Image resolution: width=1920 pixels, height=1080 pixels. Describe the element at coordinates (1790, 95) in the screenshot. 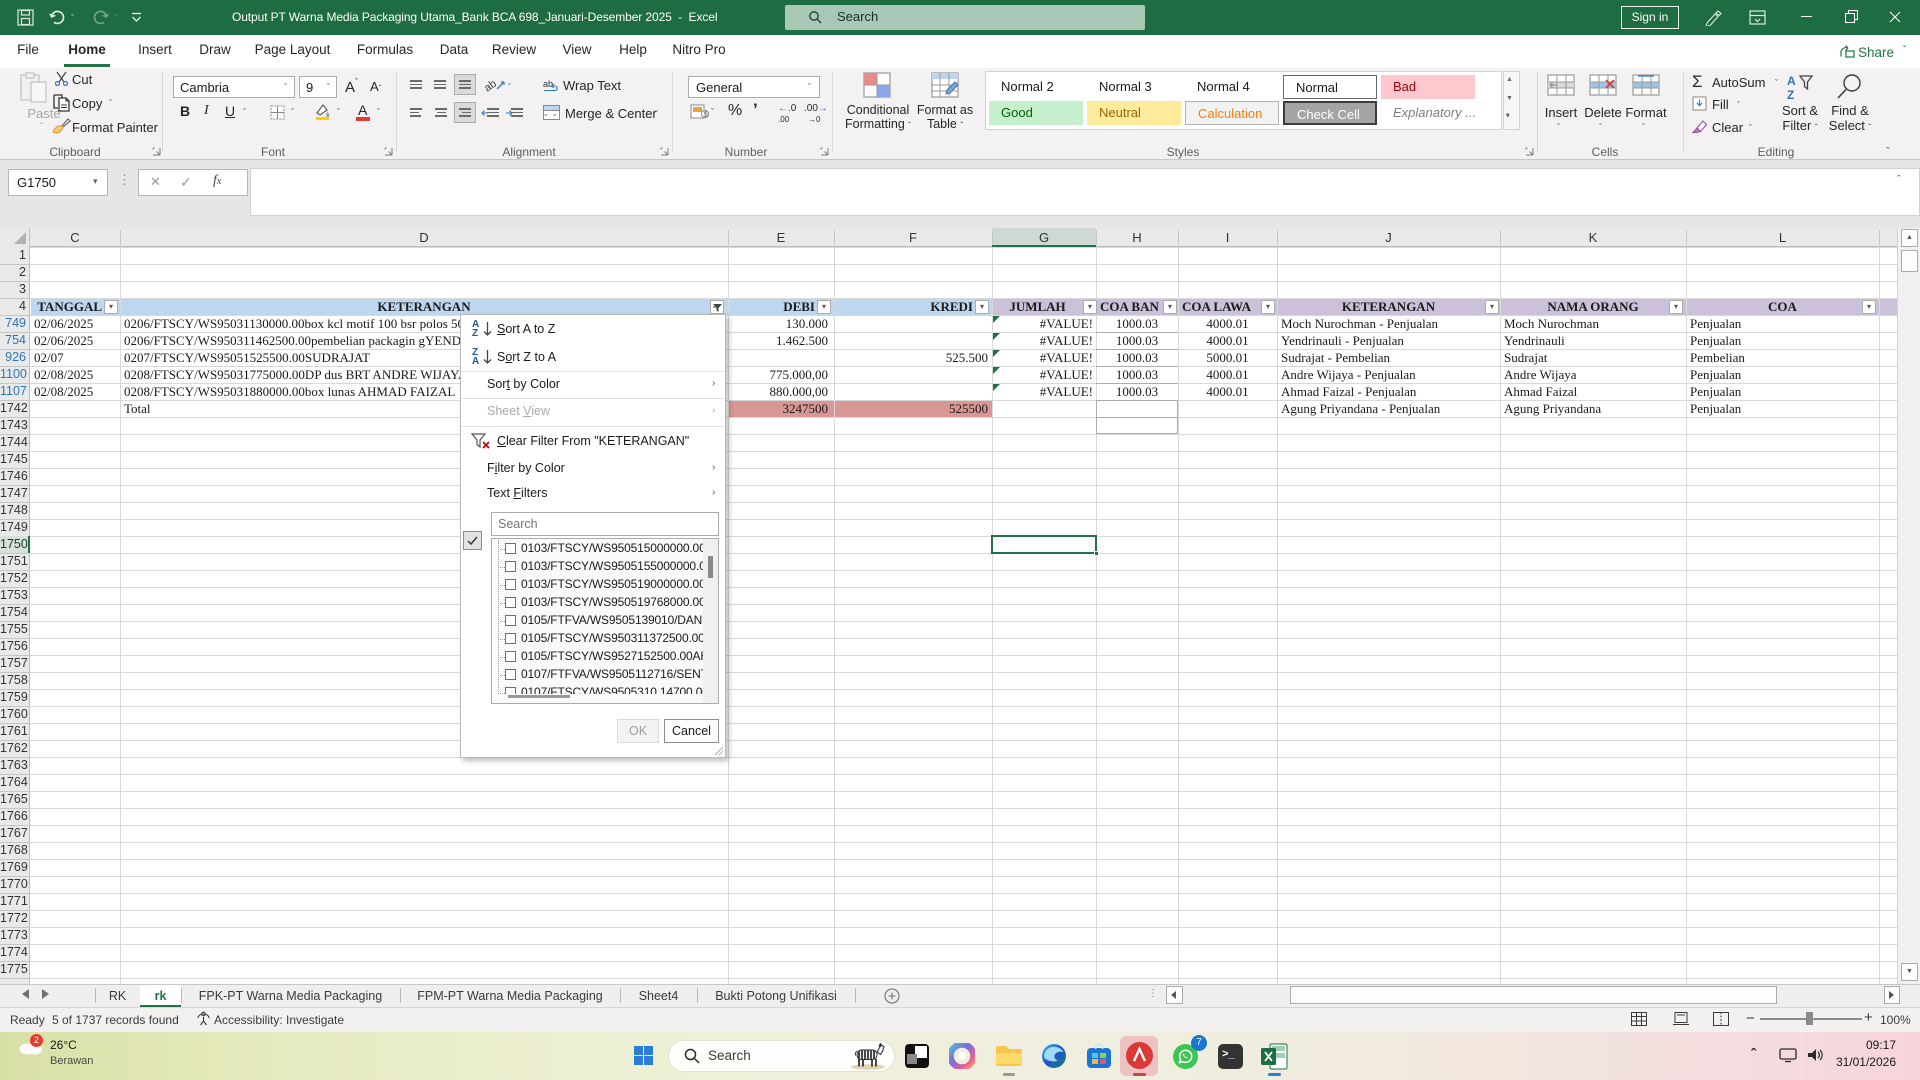

I see `svg-text: Z` at that location.